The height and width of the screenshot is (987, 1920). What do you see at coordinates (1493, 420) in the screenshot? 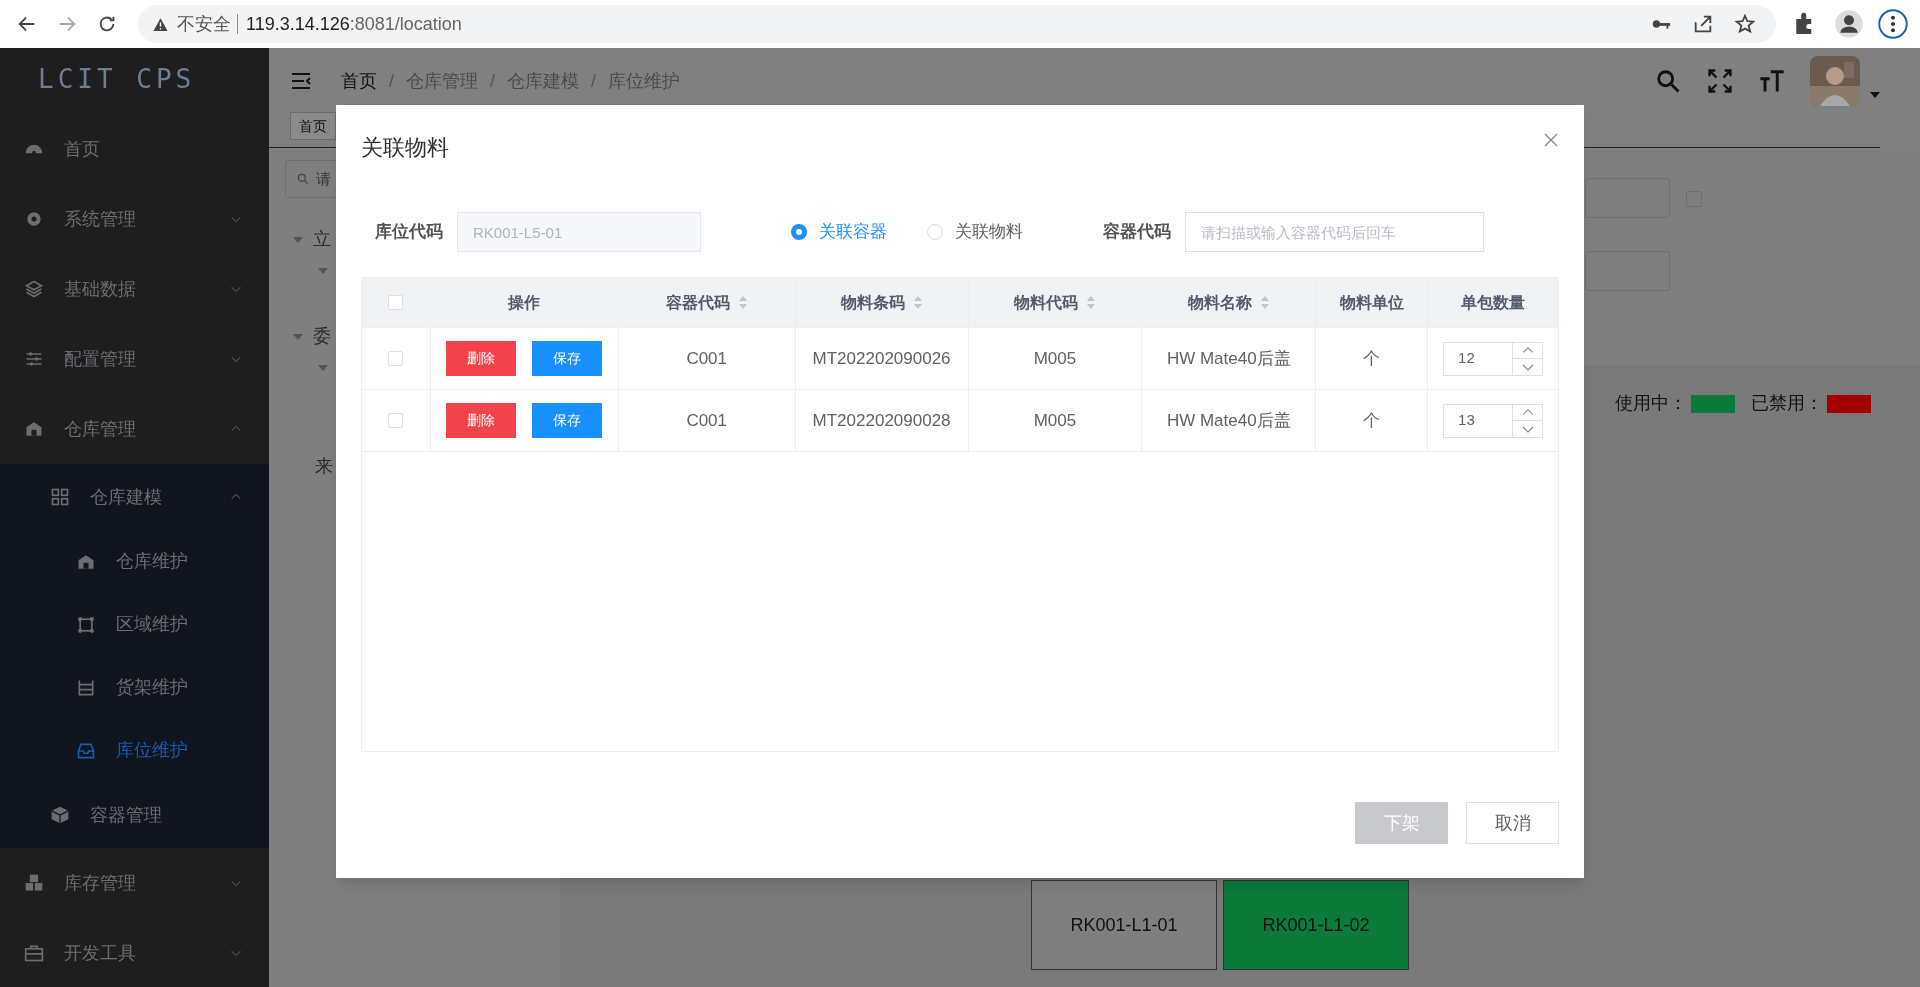
I see `number-field: 13` at bounding box center [1493, 420].